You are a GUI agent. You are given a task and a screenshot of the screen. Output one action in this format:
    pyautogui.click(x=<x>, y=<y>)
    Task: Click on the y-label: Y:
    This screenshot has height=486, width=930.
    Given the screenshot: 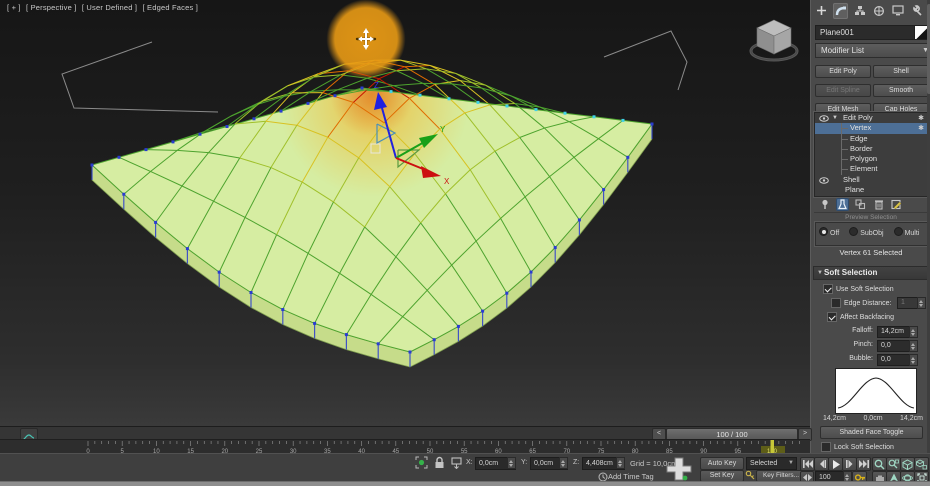 What is the action you would take?
    pyautogui.click(x=524, y=462)
    